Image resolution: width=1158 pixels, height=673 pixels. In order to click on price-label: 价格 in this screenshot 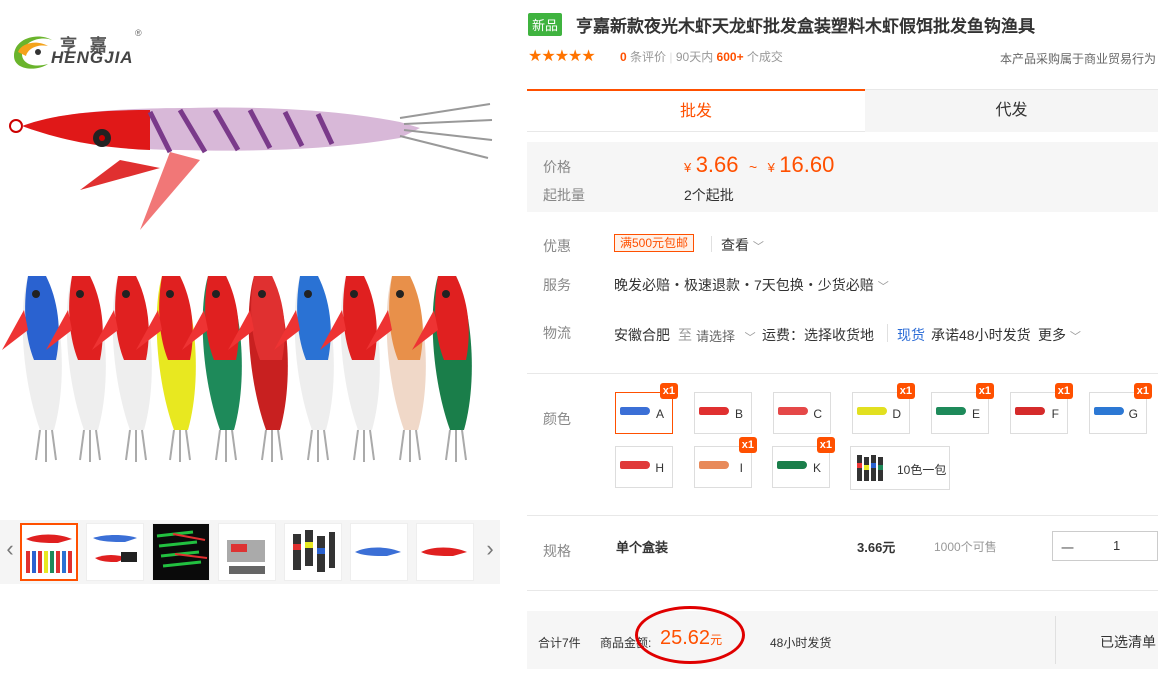, I will do `click(557, 167)`.